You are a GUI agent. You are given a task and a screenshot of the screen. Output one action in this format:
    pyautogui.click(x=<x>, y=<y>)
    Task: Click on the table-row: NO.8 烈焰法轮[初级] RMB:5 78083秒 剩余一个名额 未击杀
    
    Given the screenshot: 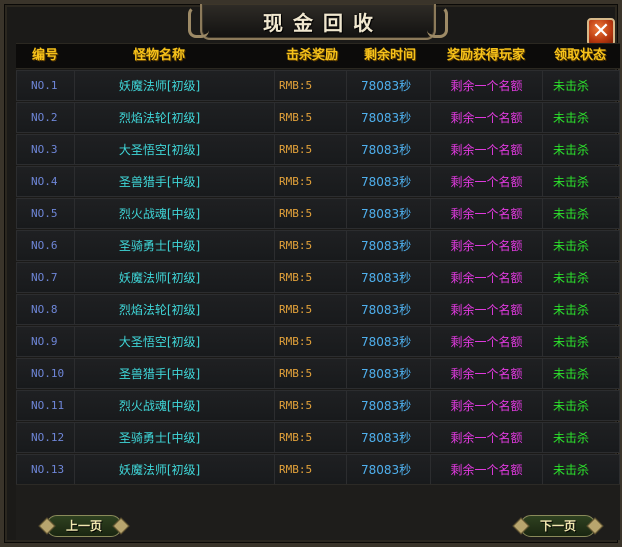 What is the action you would take?
    pyautogui.click(x=318, y=309)
    